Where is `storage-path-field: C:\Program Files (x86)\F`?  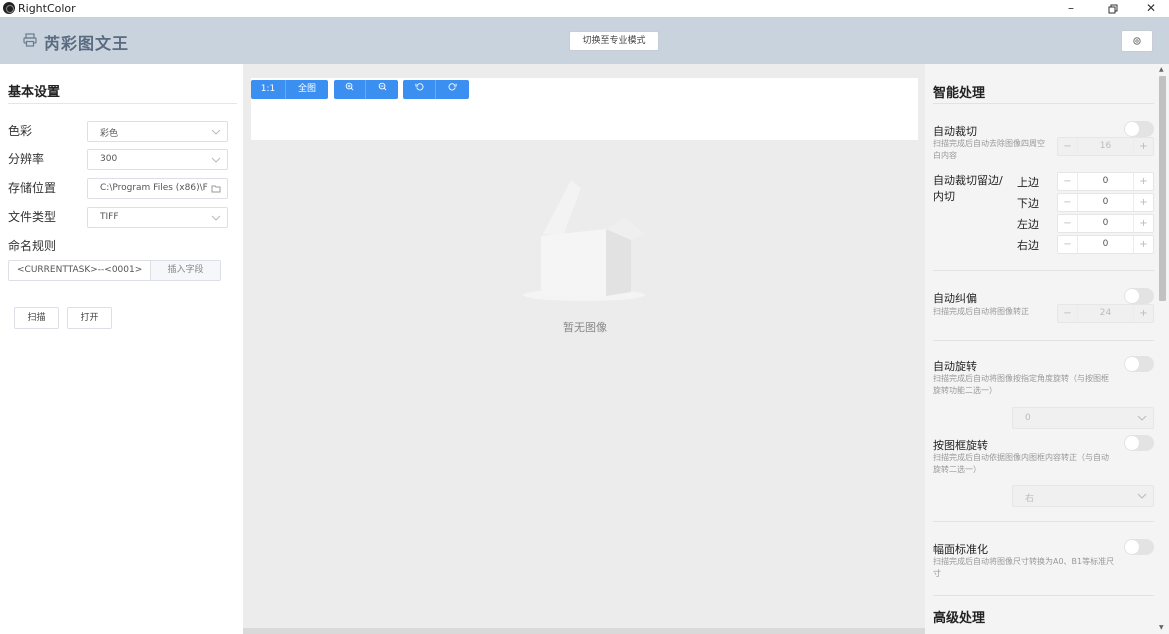
storage-path-field: C:\Program Files (x86)\F is located at coordinates (157, 188).